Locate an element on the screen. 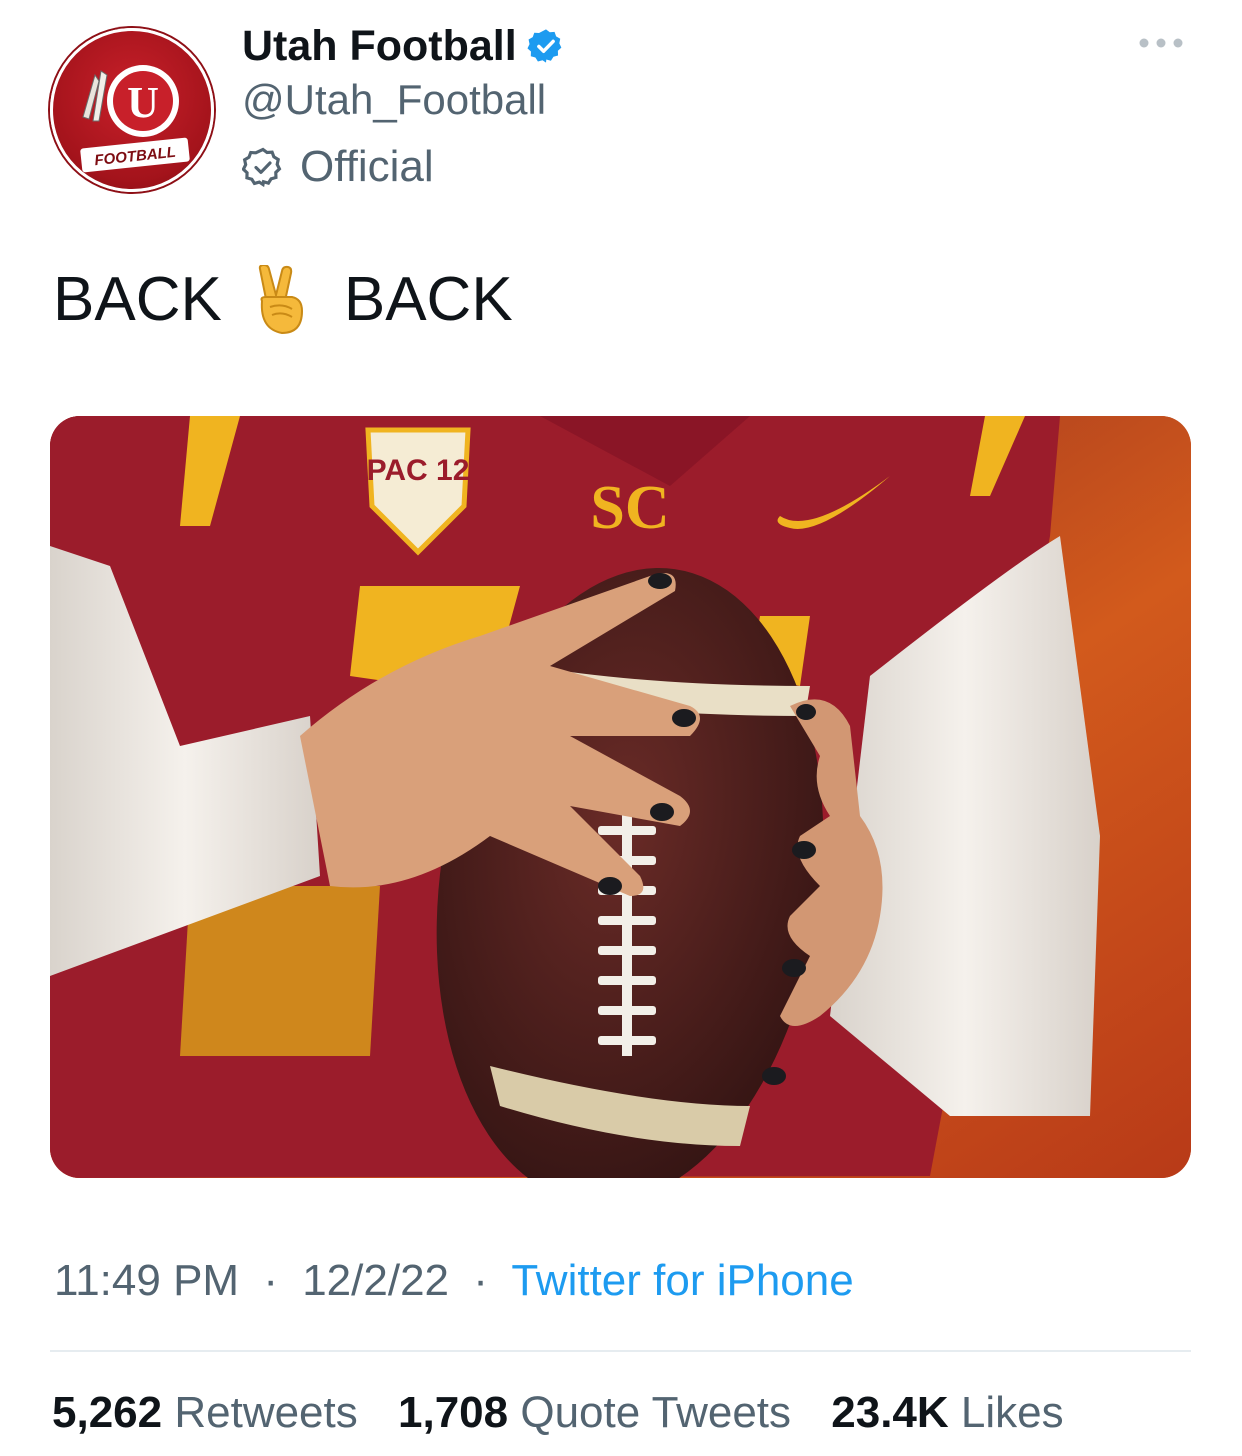  user-handle: @Utah_Football is located at coordinates (394, 100).